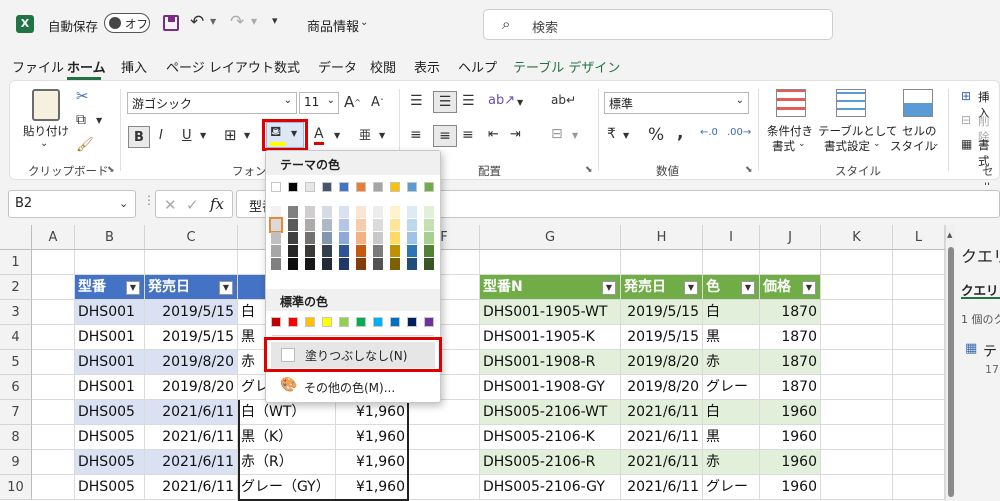  I want to click on align-bottom-icon: ☰, so click(468, 101).